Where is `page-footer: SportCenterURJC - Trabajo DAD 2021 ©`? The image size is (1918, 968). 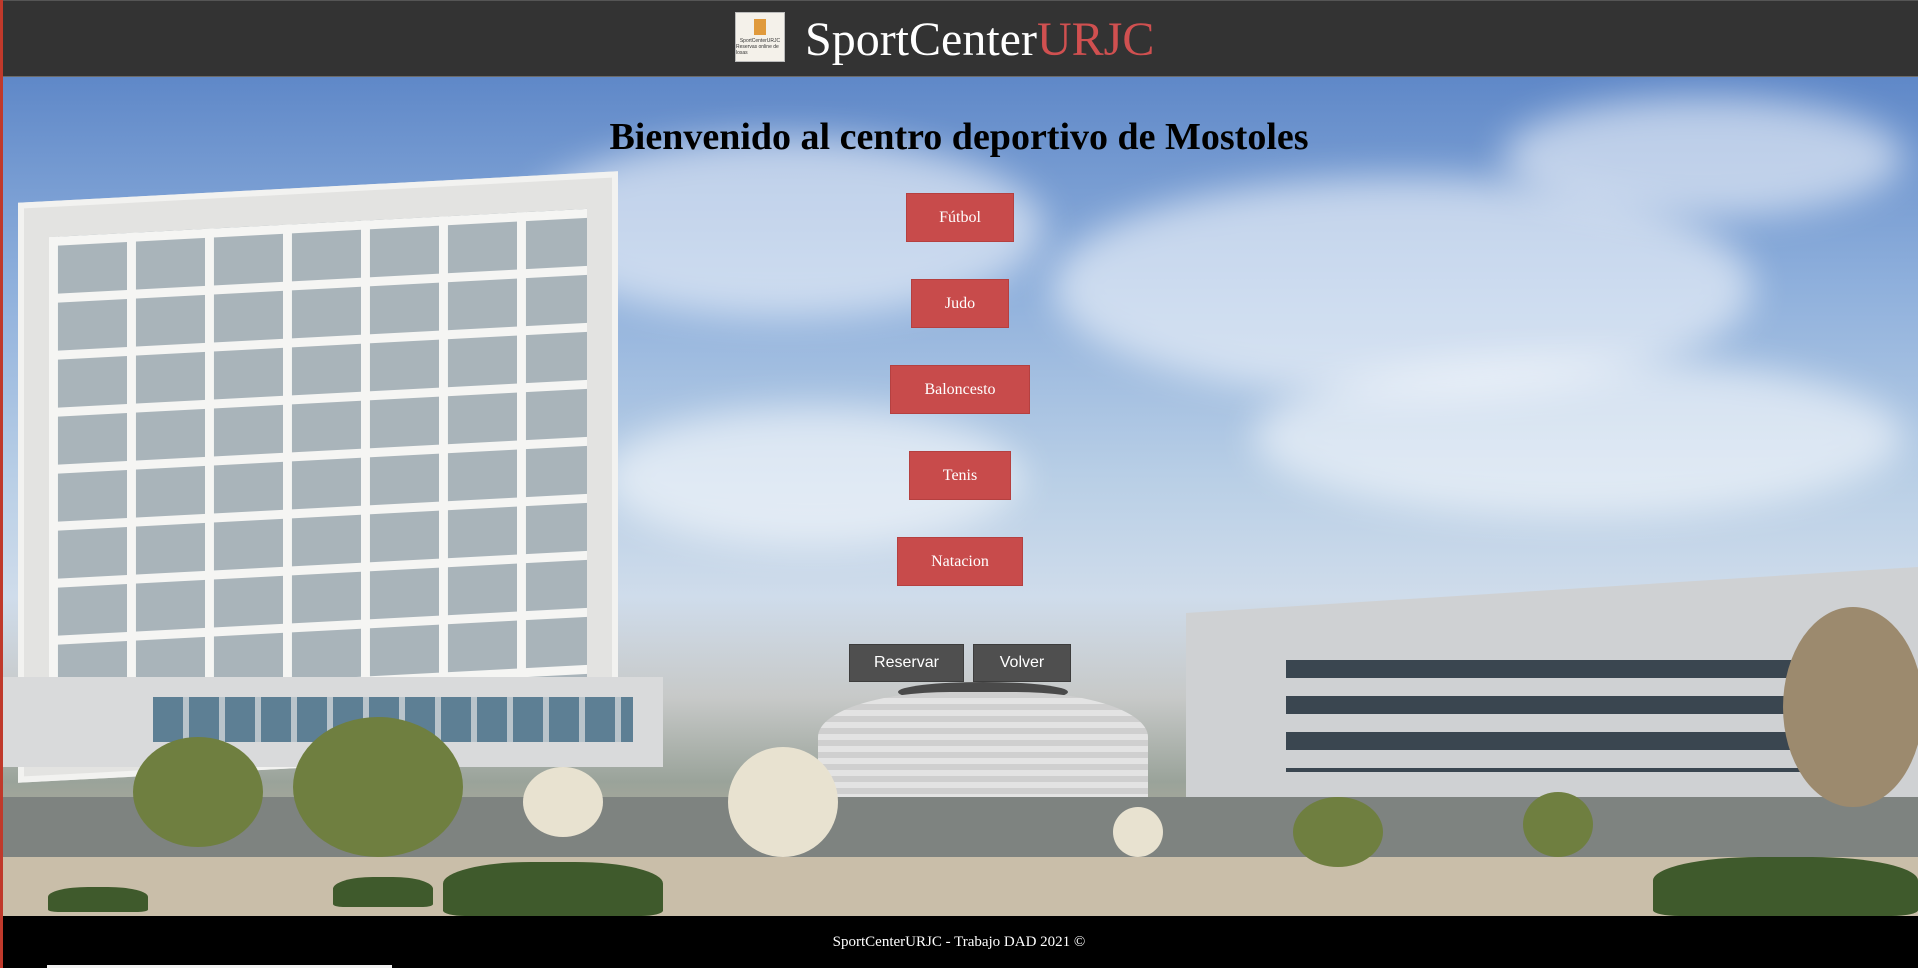 page-footer: SportCenterURJC - Trabajo DAD 2021 © is located at coordinates (959, 942).